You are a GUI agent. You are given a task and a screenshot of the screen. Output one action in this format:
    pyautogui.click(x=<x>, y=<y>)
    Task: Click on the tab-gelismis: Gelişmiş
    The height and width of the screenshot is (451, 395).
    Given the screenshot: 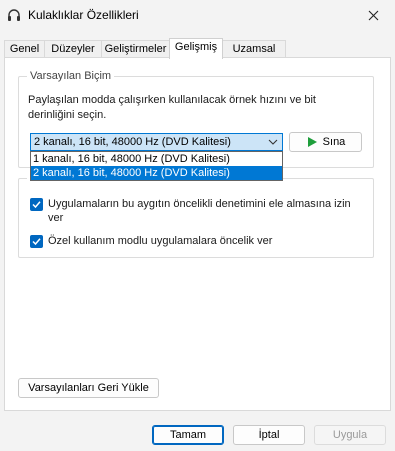 What is the action you would take?
    pyautogui.click(x=196, y=48)
    